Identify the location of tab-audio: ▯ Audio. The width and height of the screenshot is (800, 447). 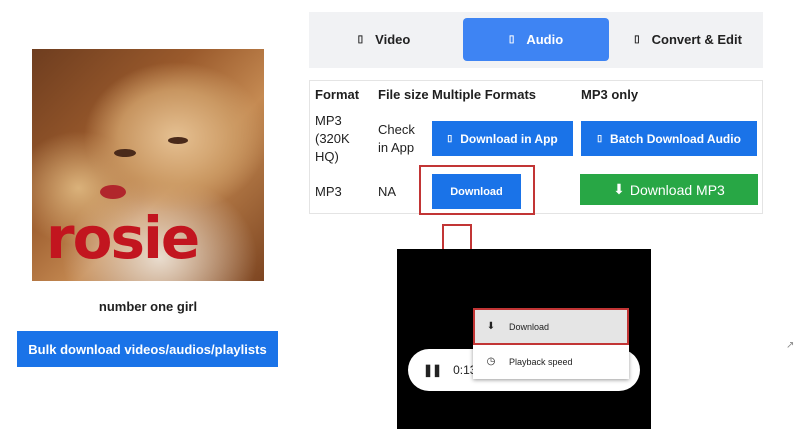
(536, 39).